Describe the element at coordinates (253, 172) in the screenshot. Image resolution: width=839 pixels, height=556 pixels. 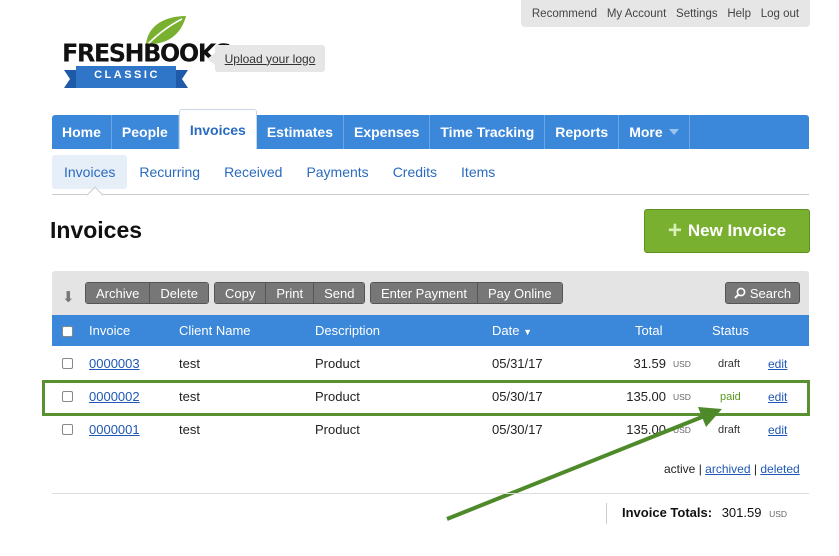
I see `subnav-received: Received` at that location.